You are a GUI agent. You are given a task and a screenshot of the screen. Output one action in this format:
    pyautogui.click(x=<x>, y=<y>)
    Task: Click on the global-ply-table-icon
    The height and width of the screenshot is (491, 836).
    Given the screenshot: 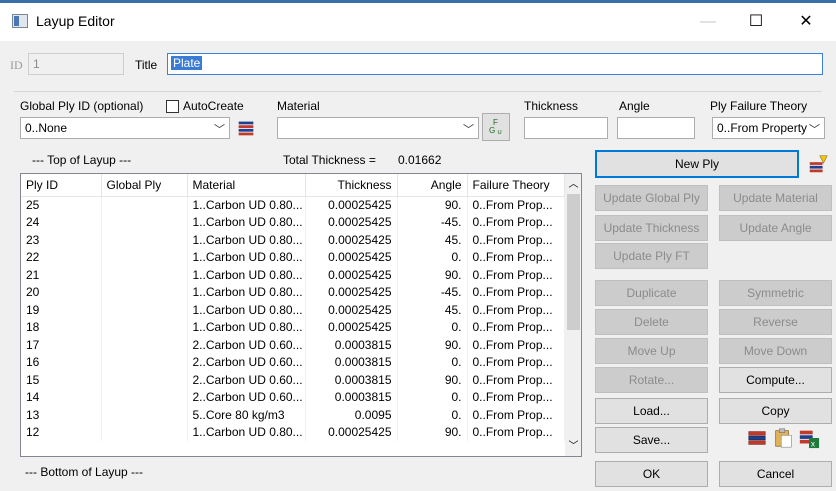 What is the action you would take?
    pyautogui.click(x=246, y=128)
    